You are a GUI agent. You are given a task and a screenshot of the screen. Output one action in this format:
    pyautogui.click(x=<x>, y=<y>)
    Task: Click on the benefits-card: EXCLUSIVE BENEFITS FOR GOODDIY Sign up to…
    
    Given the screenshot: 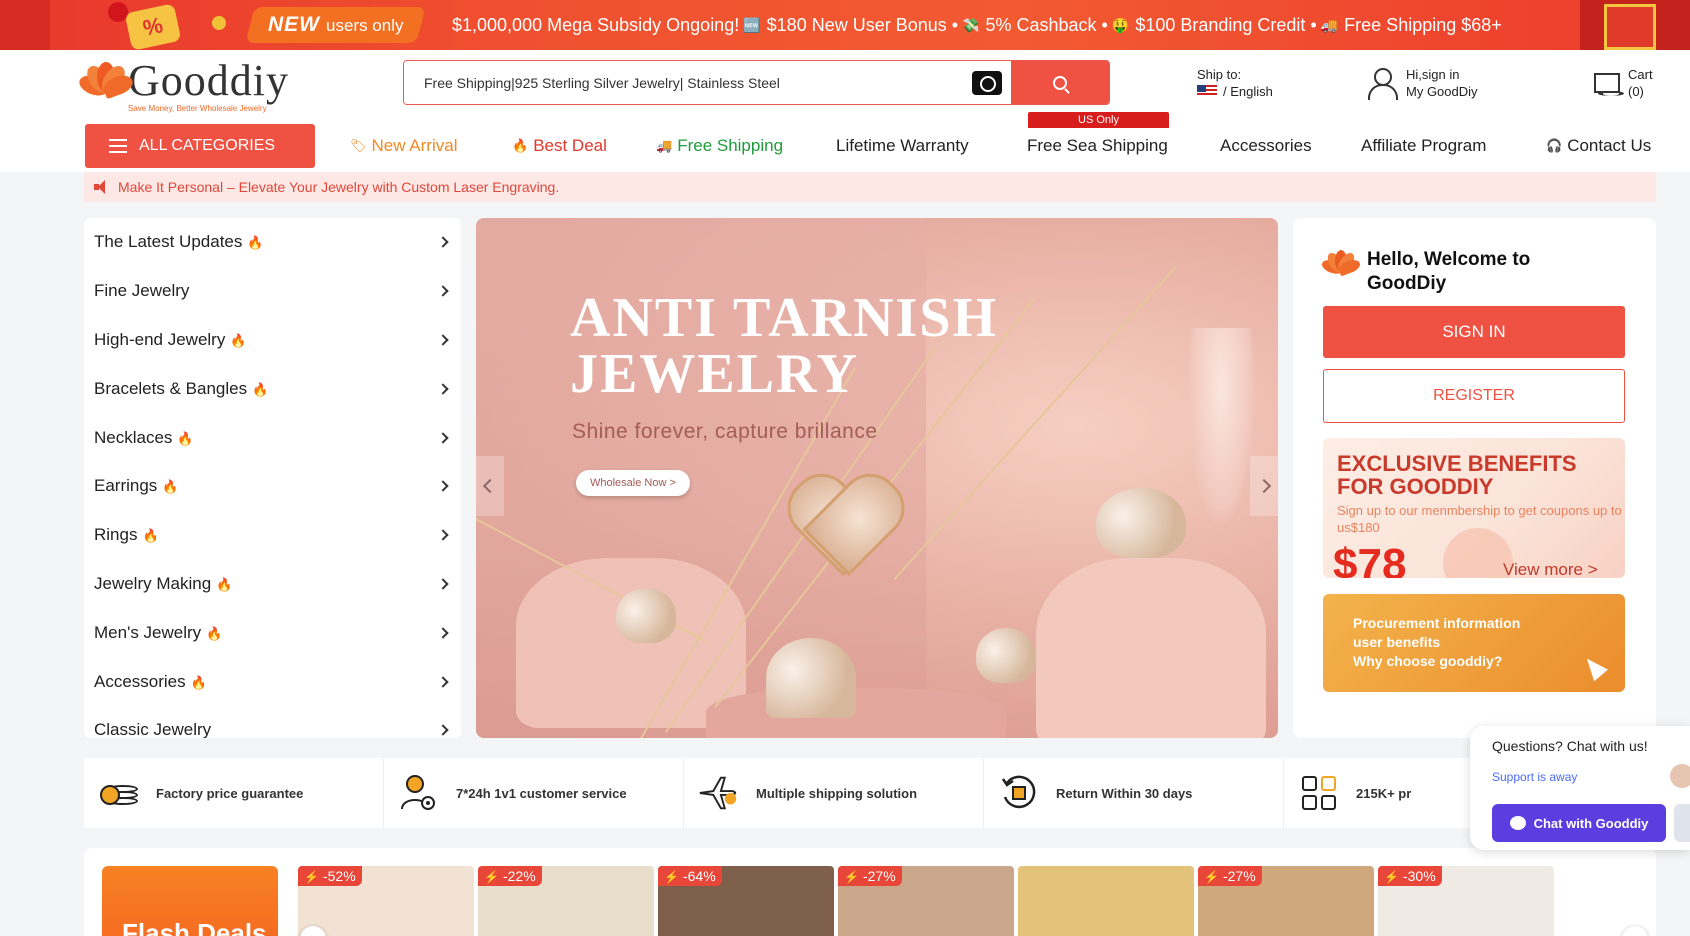 What is the action you would take?
    pyautogui.click(x=1474, y=508)
    